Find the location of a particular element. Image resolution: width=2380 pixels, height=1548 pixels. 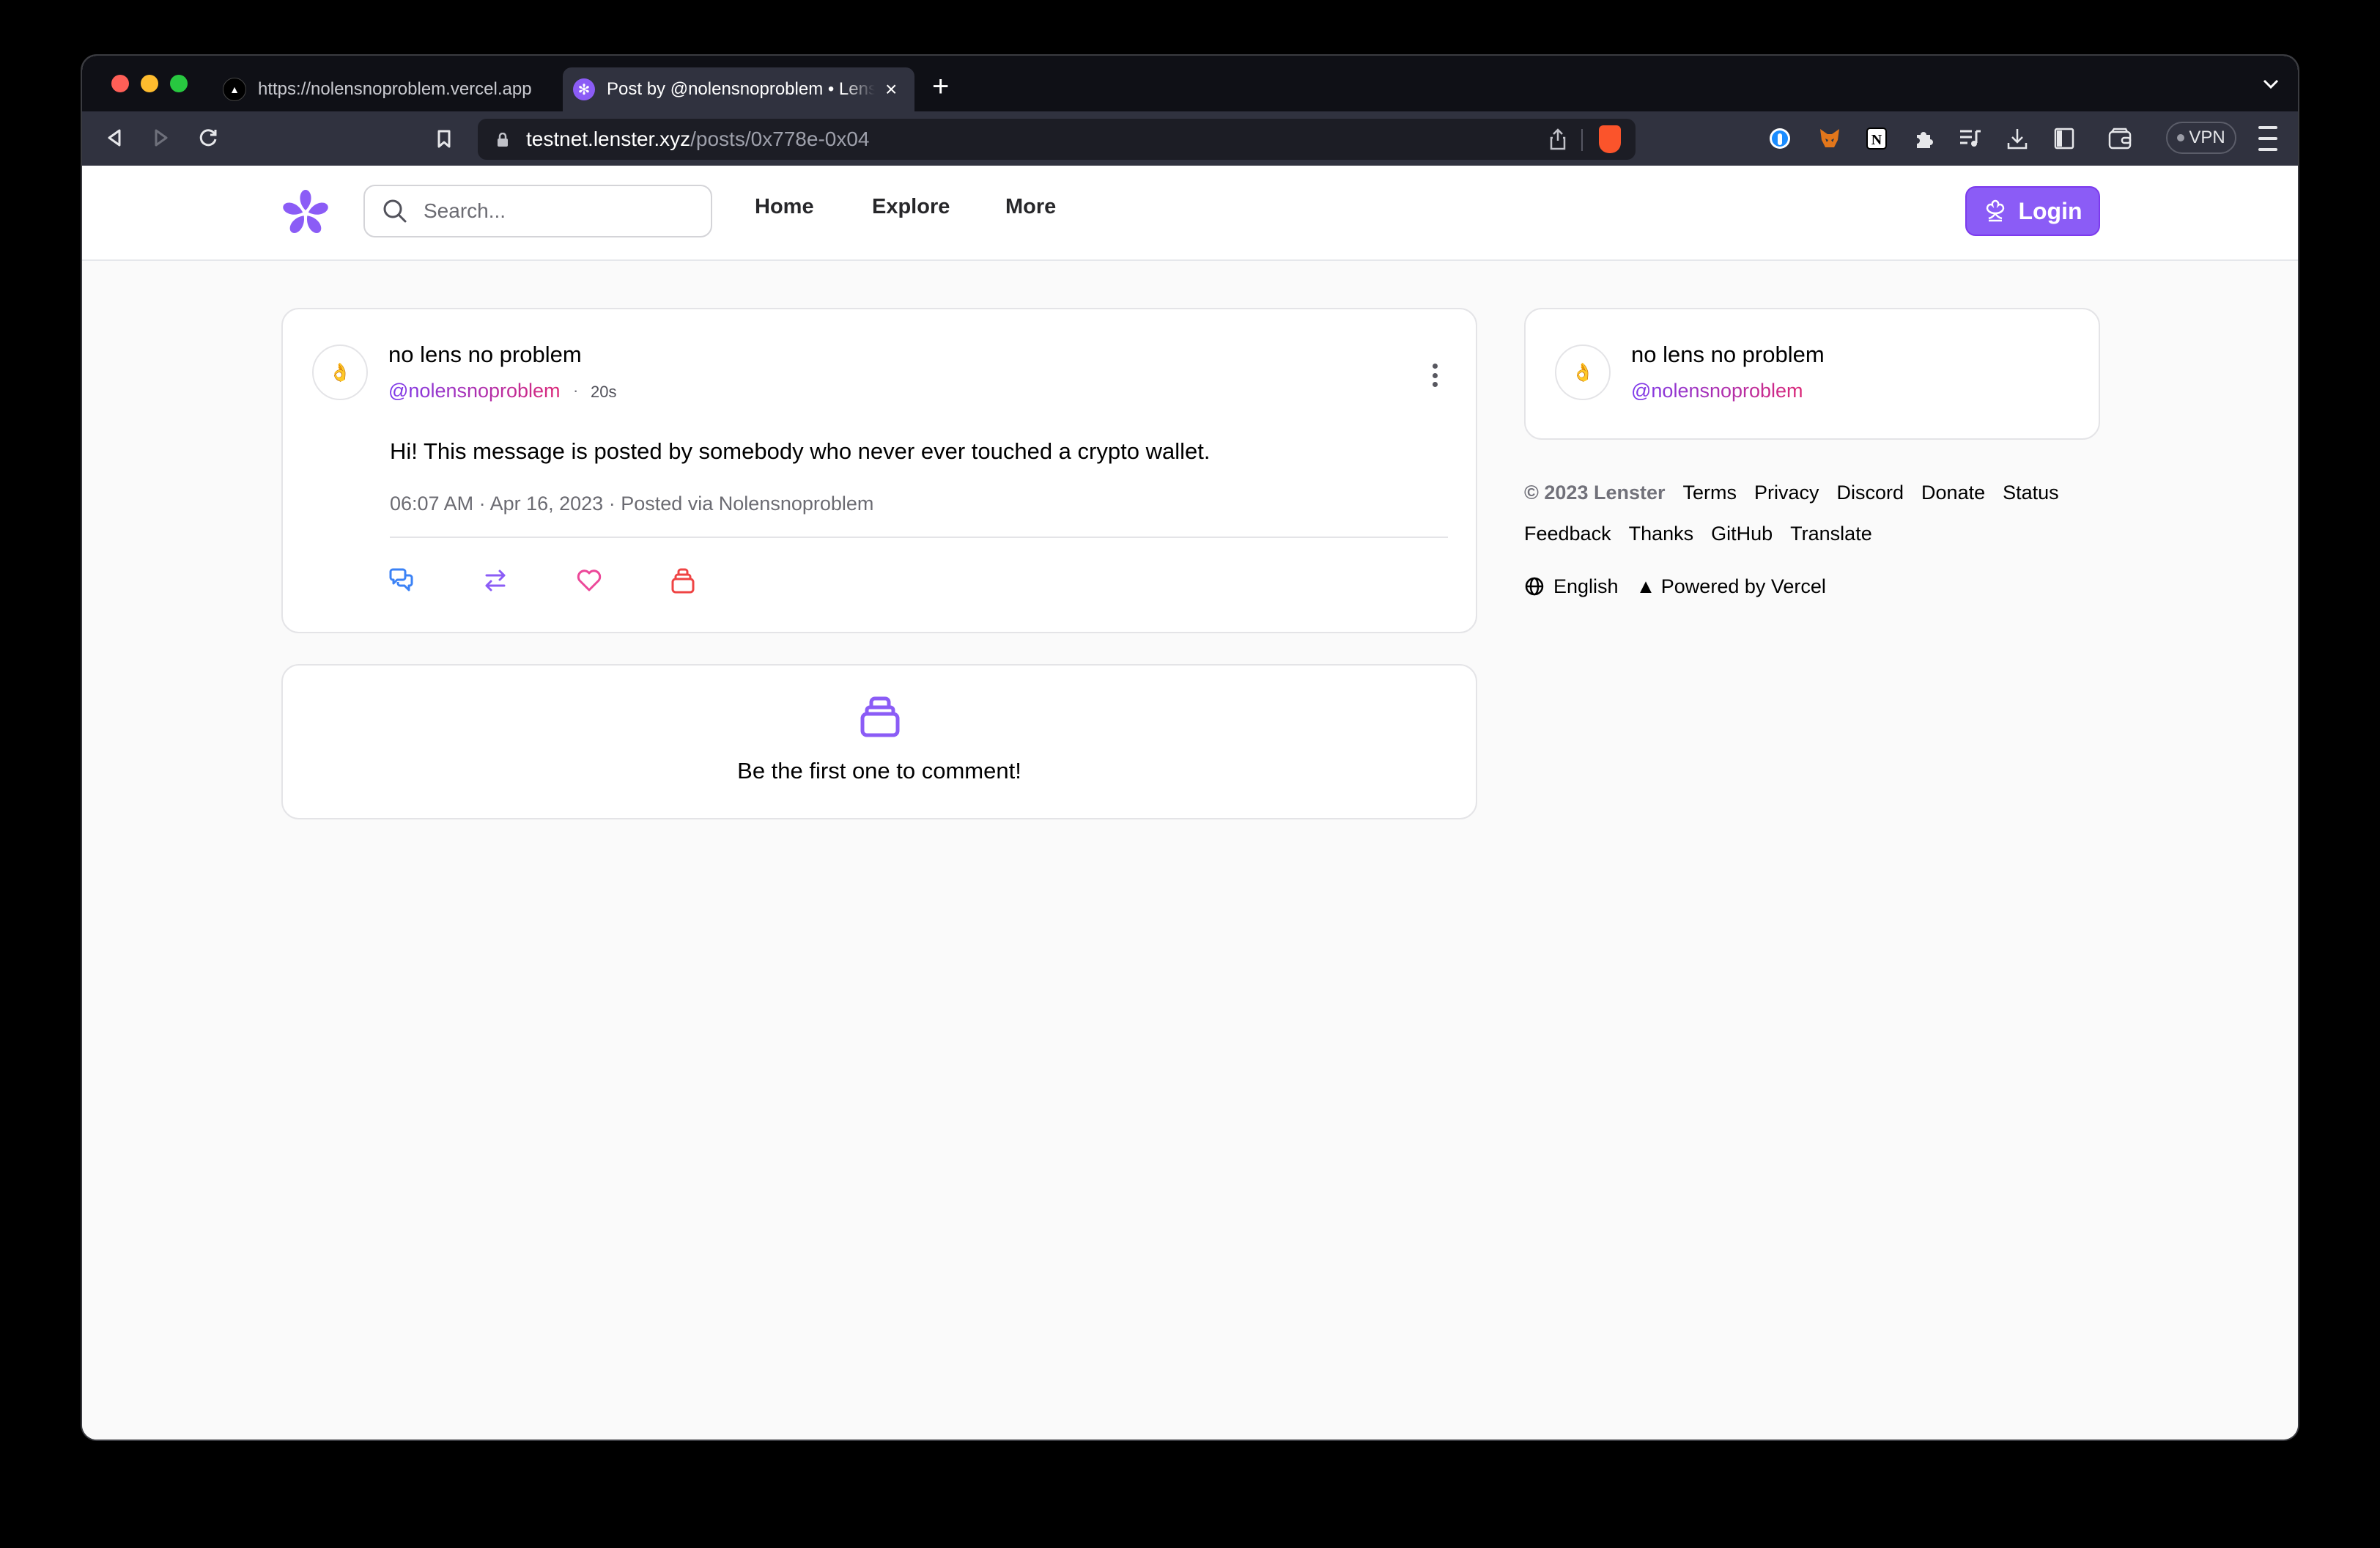

comment-button is located at coordinates (401, 580).